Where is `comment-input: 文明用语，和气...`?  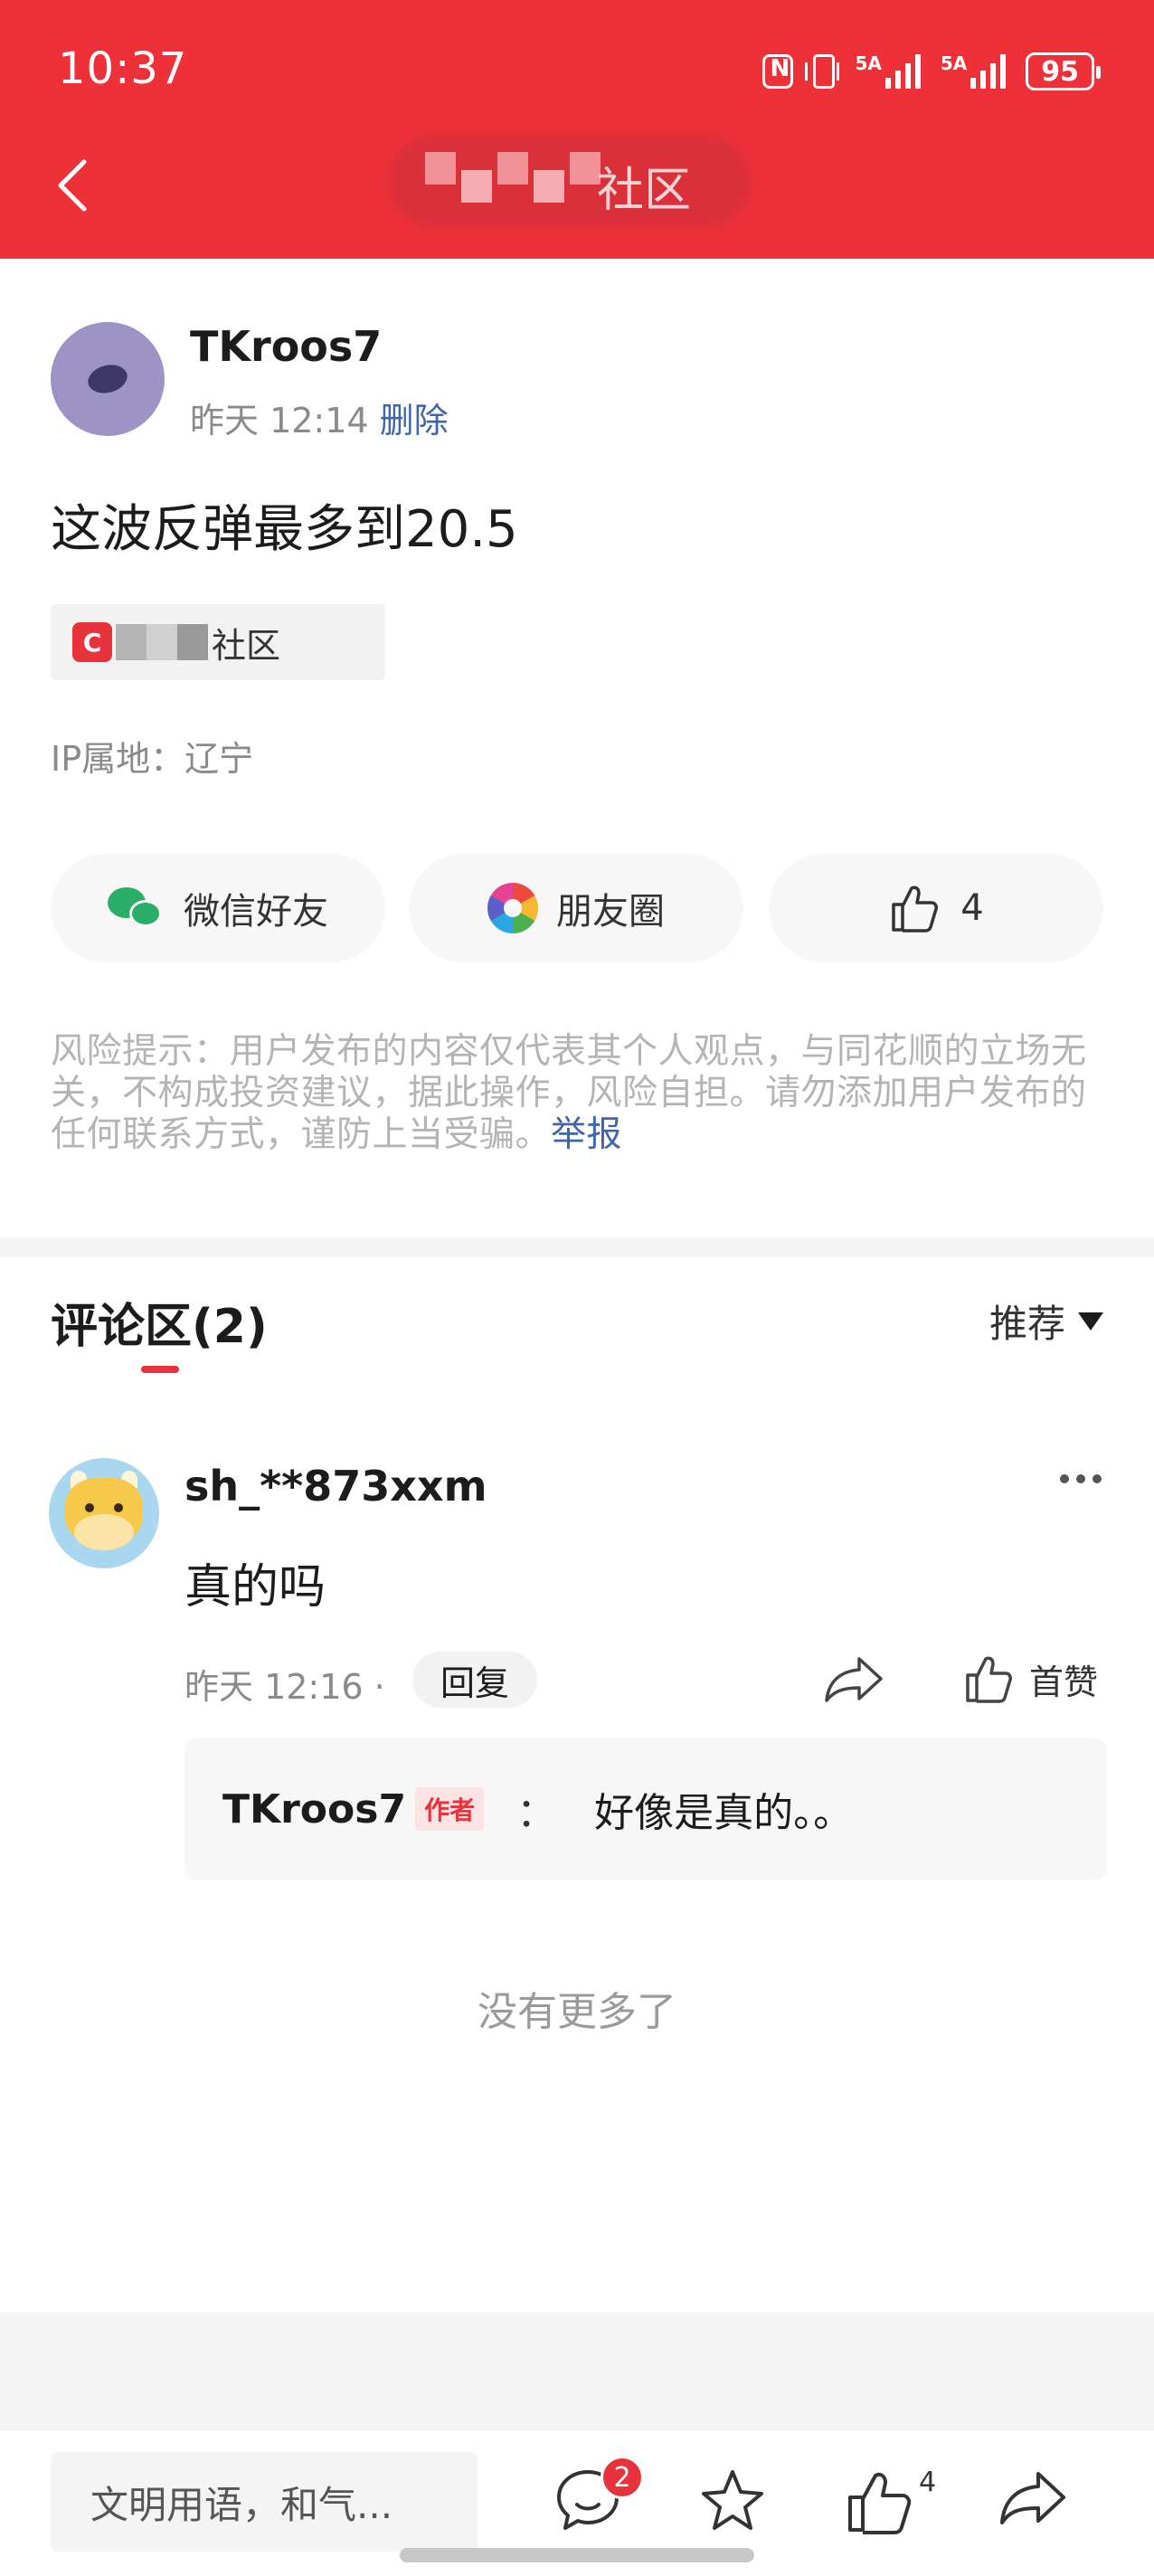
comment-input: 文明用语，和气... is located at coordinates (264, 2502).